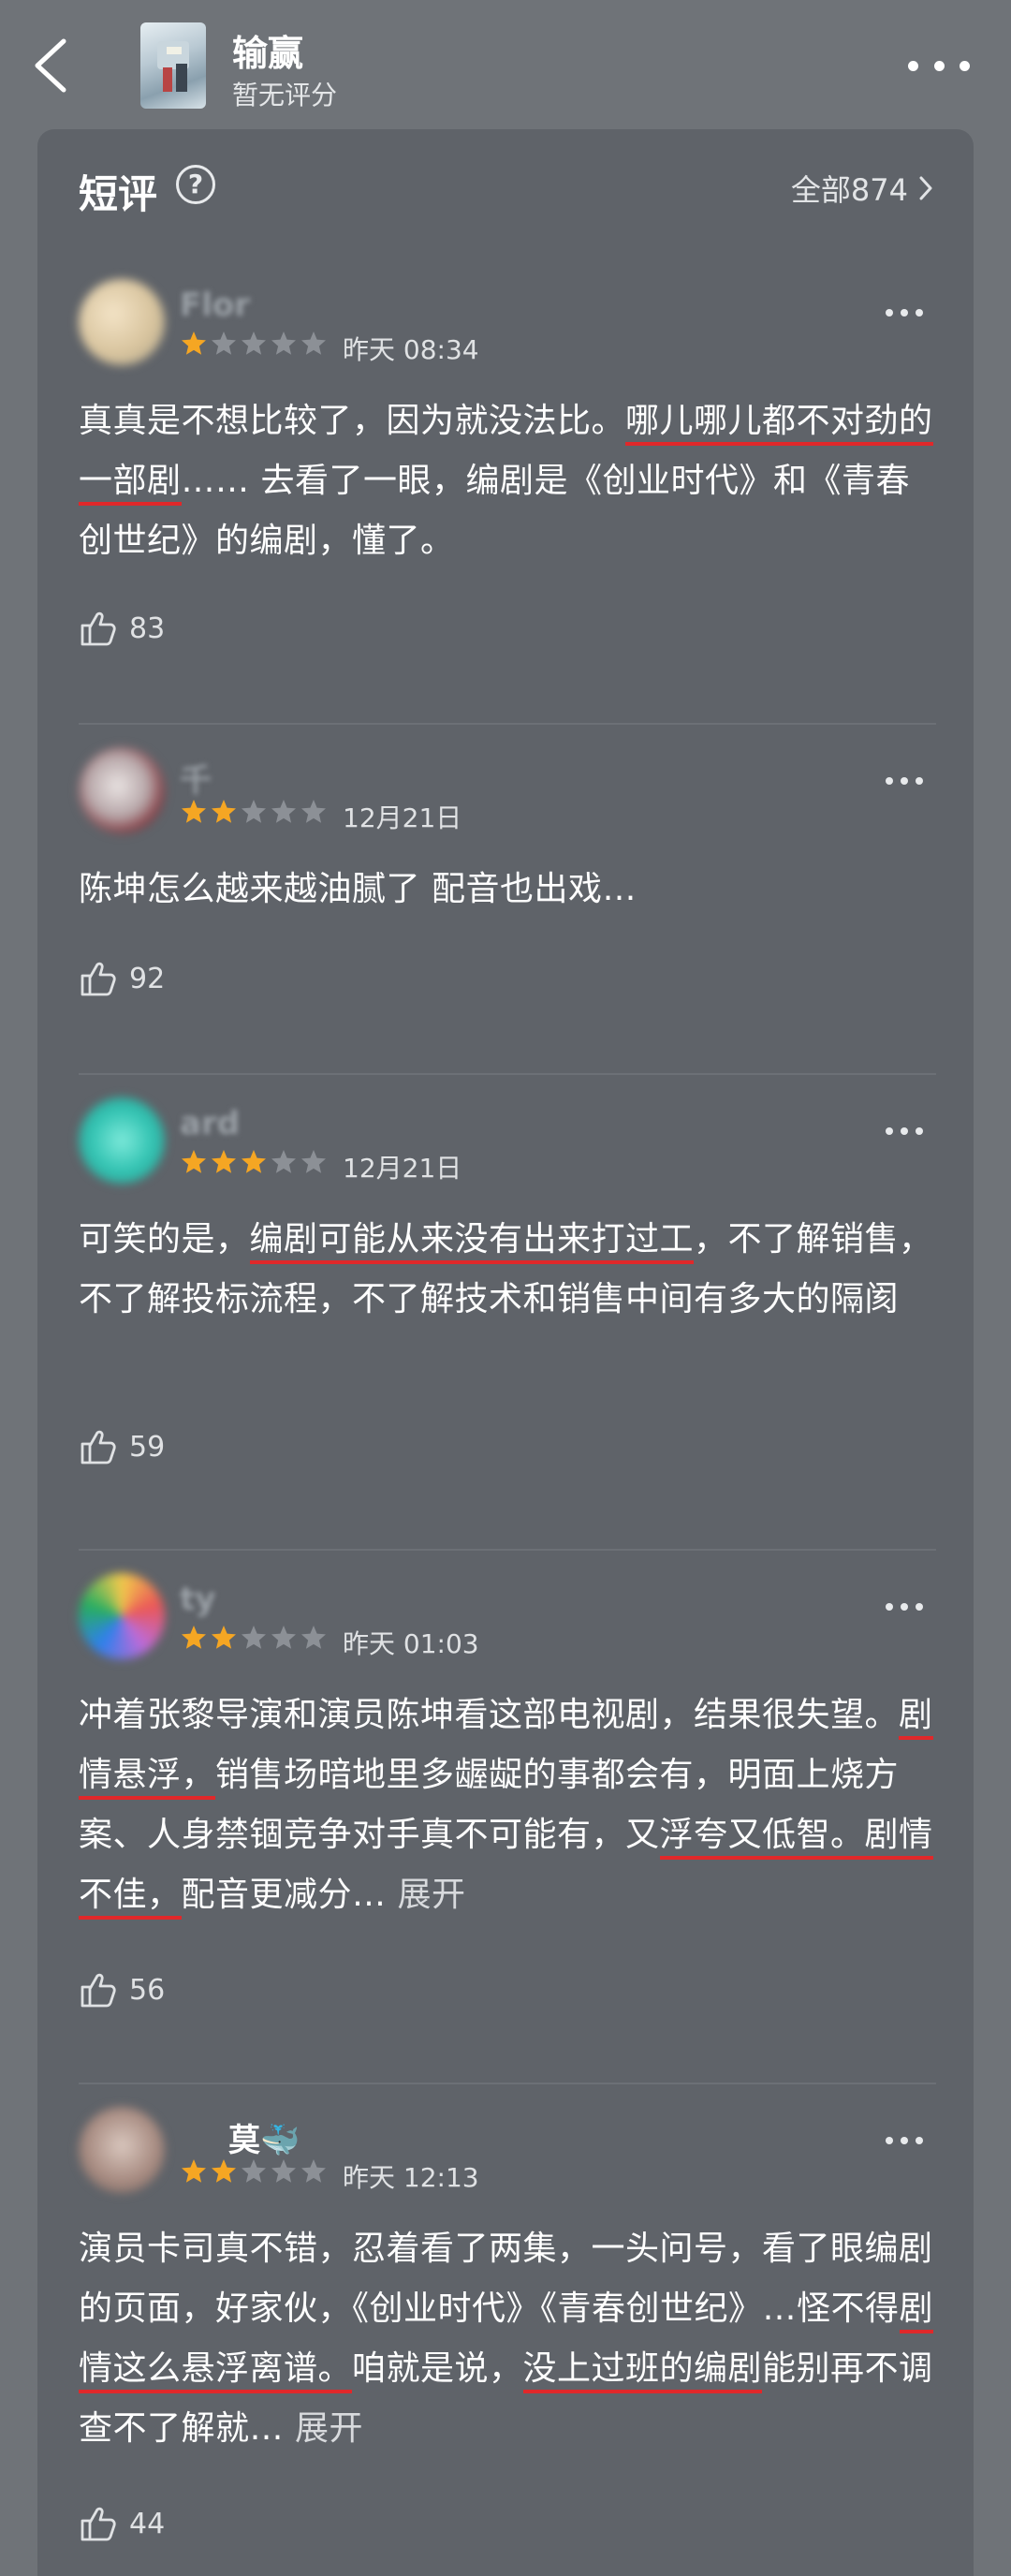 Image resolution: width=1011 pixels, height=2576 pixels. What do you see at coordinates (210, 1123) in the screenshot?
I see `username: ard` at bounding box center [210, 1123].